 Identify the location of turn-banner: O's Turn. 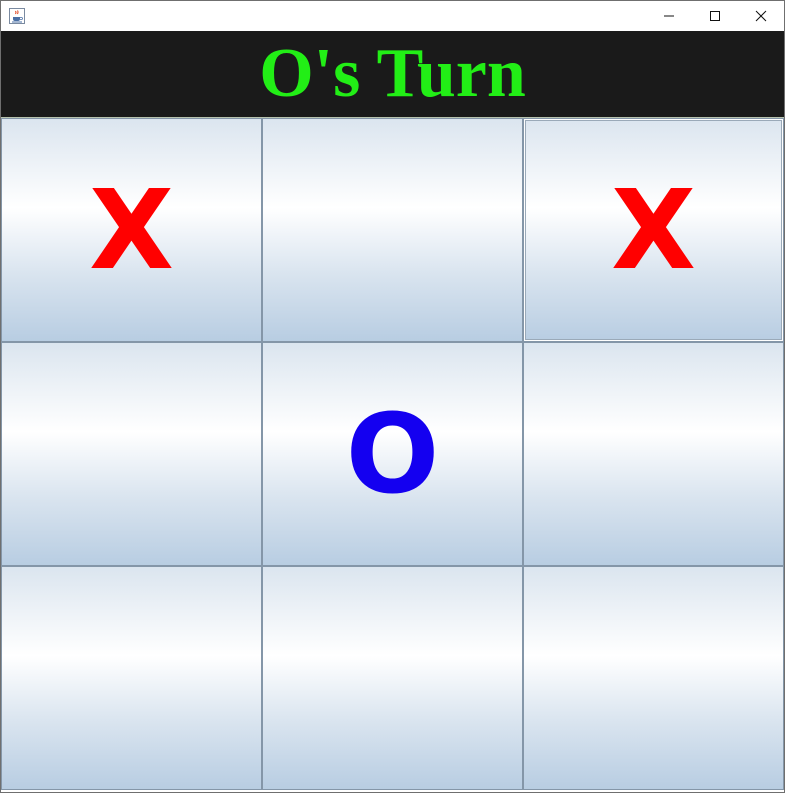
(392, 74).